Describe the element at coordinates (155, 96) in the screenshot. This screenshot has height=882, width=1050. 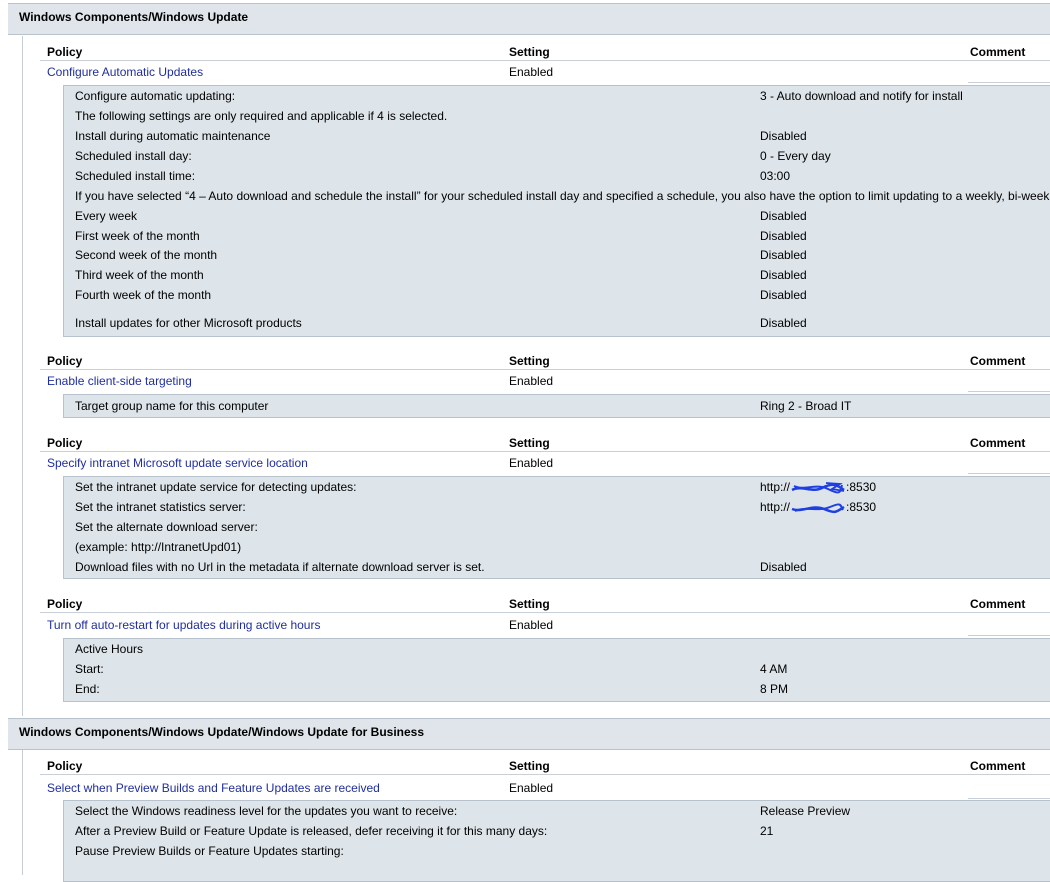
I see `setting-label: Configure automatic updating:` at that location.